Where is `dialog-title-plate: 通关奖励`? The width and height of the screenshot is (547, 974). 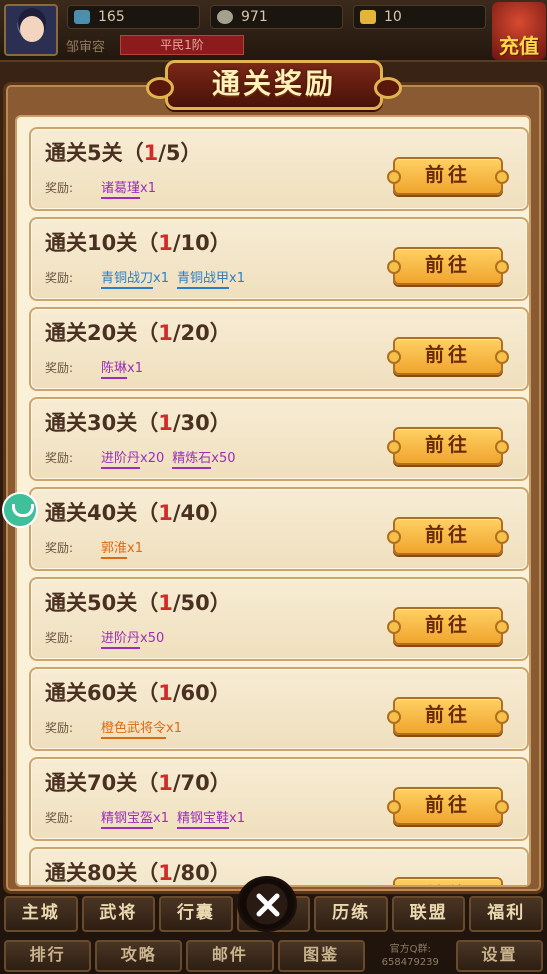 dialog-title-plate: 通关奖励 is located at coordinates (274, 85).